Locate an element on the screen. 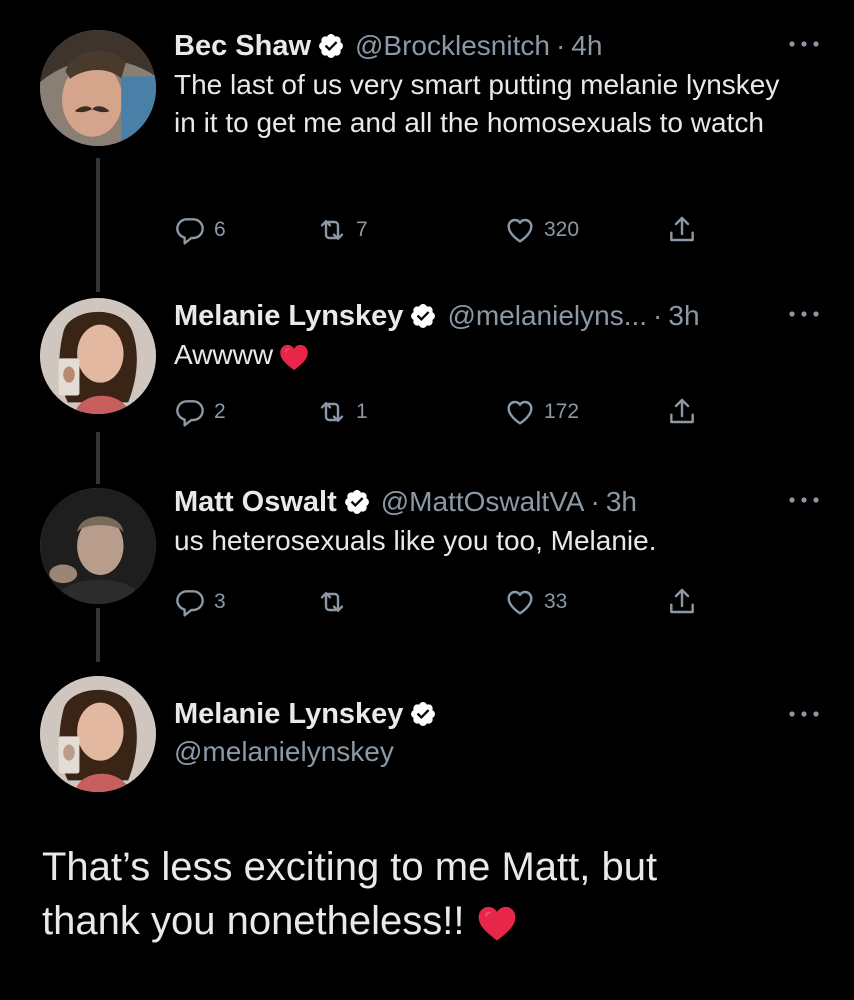 This screenshot has height=1000, width=854. action-bar: 2 1 172 is located at coordinates (444, 414).